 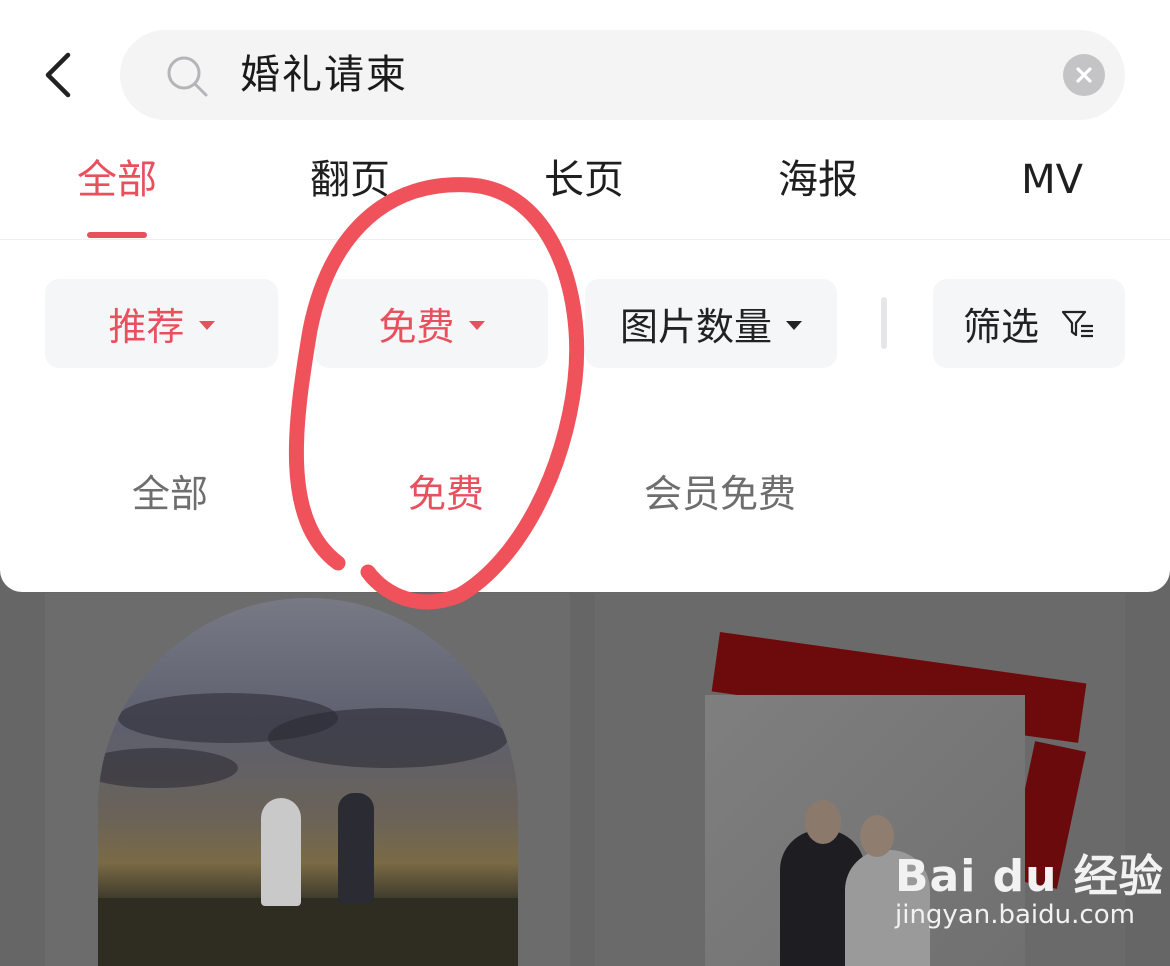 What do you see at coordinates (350, 180) in the screenshot?
I see `tab-flip: 翻页` at bounding box center [350, 180].